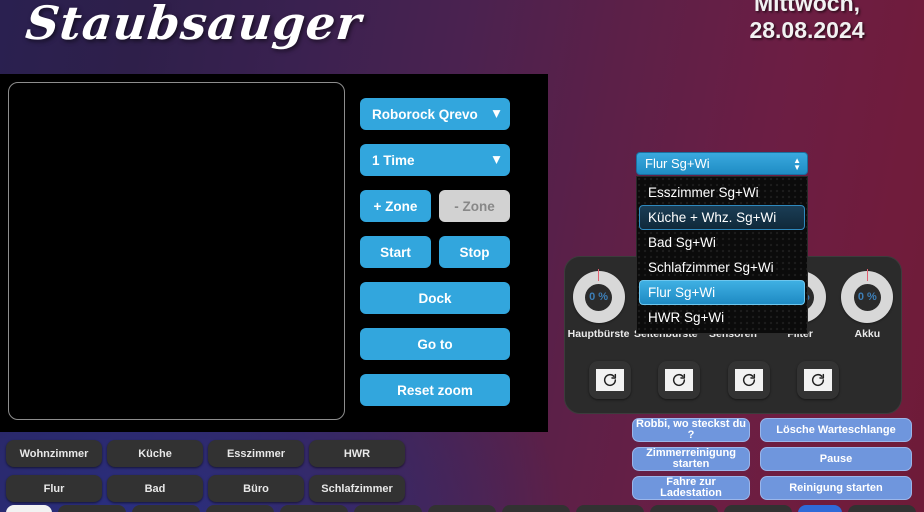 The width and height of the screenshot is (924, 512). I want to click on room-option-flur: Flur Sg+Wi, so click(722, 292).